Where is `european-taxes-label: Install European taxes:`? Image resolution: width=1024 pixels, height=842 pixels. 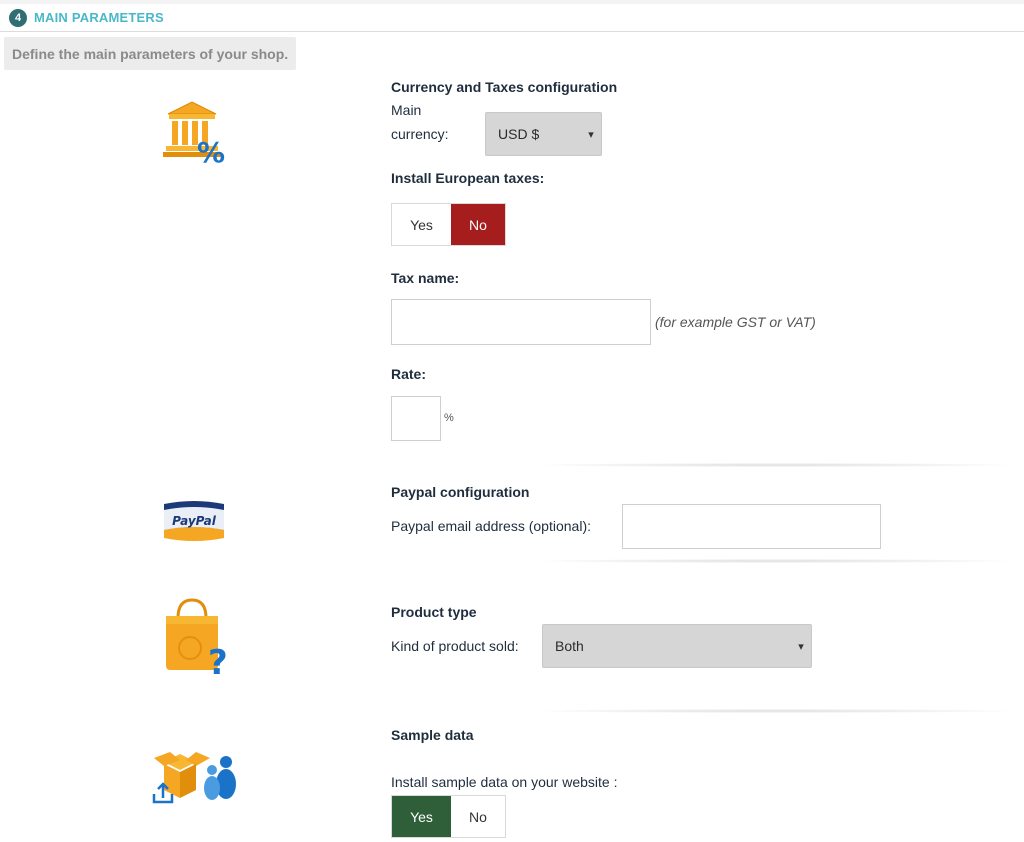 european-taxes-label: Install European taxes: is located at coordinates (468, 178).